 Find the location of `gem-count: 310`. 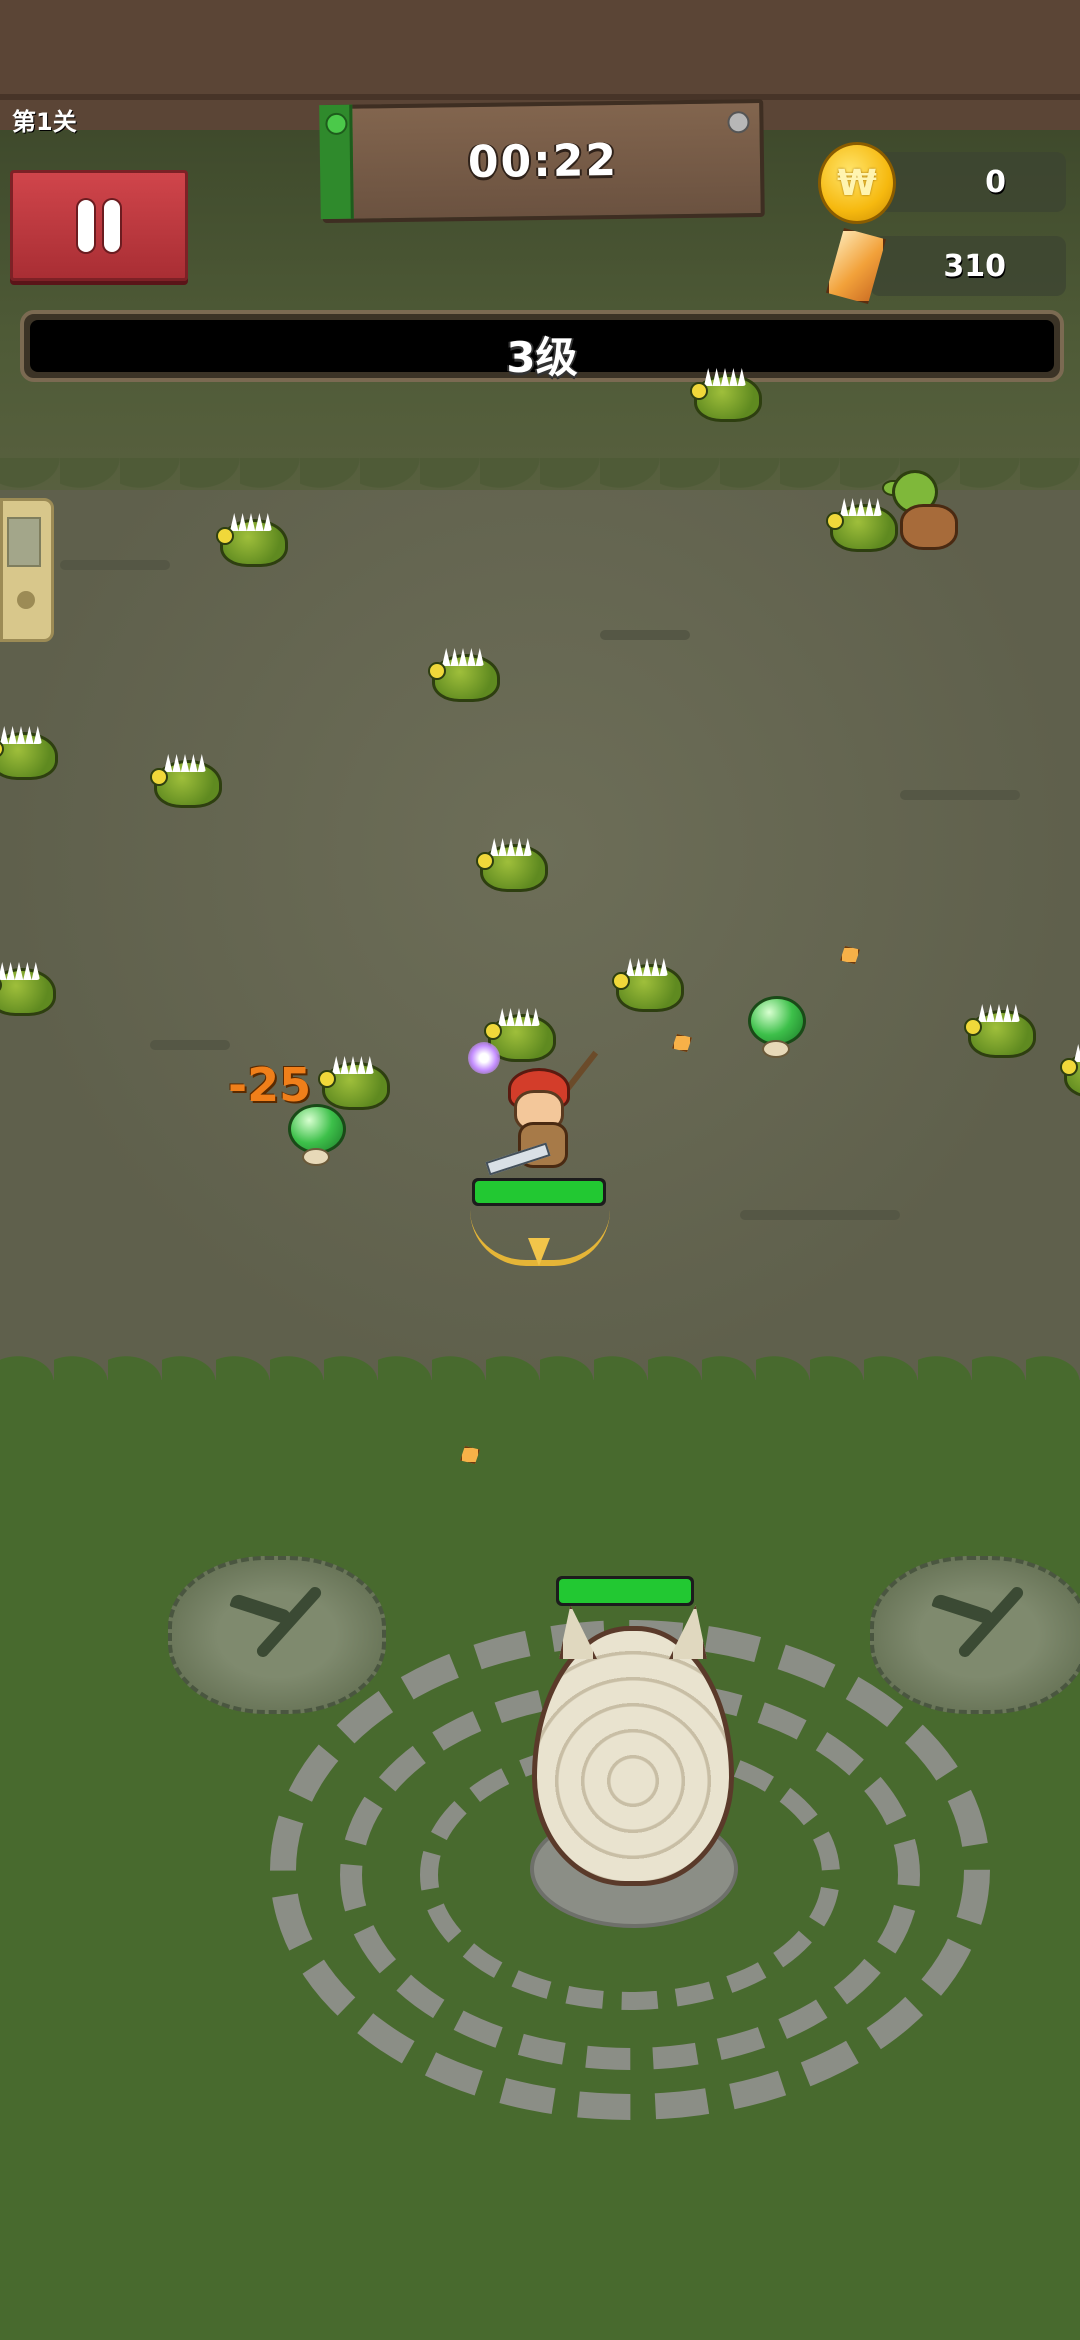

gem-count: 310 is located at coordinates (974, 266).